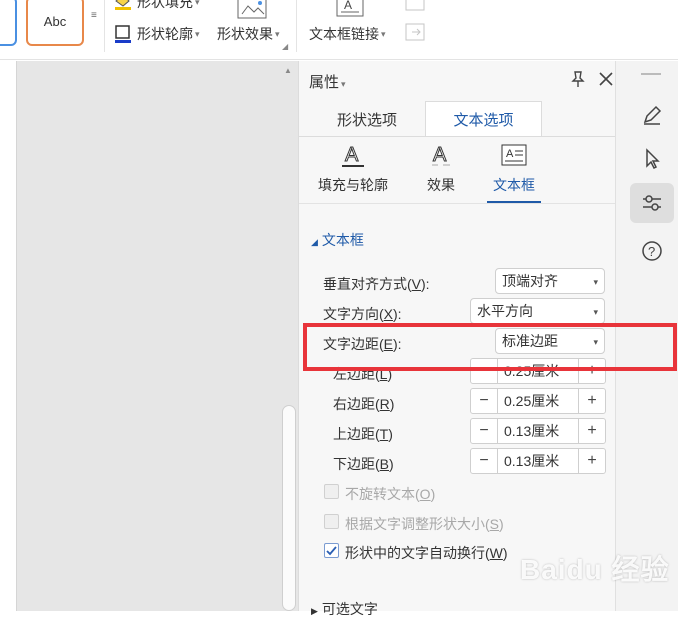  I want to click on bottom-margin-stepper: − 0.13厘米 +, so click(538, 461).